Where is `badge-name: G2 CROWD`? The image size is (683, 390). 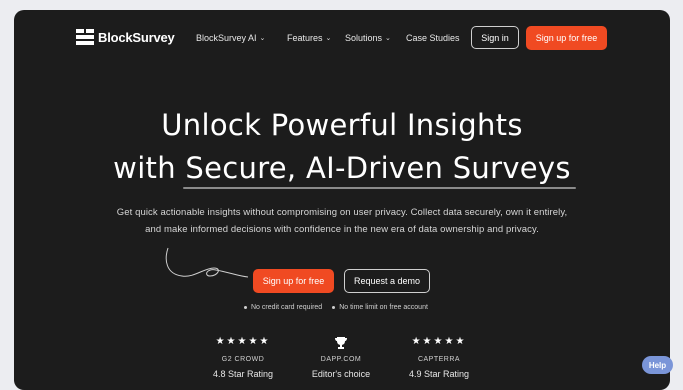 badge-name: G2 CROWD is located at coordinates (243, 359).